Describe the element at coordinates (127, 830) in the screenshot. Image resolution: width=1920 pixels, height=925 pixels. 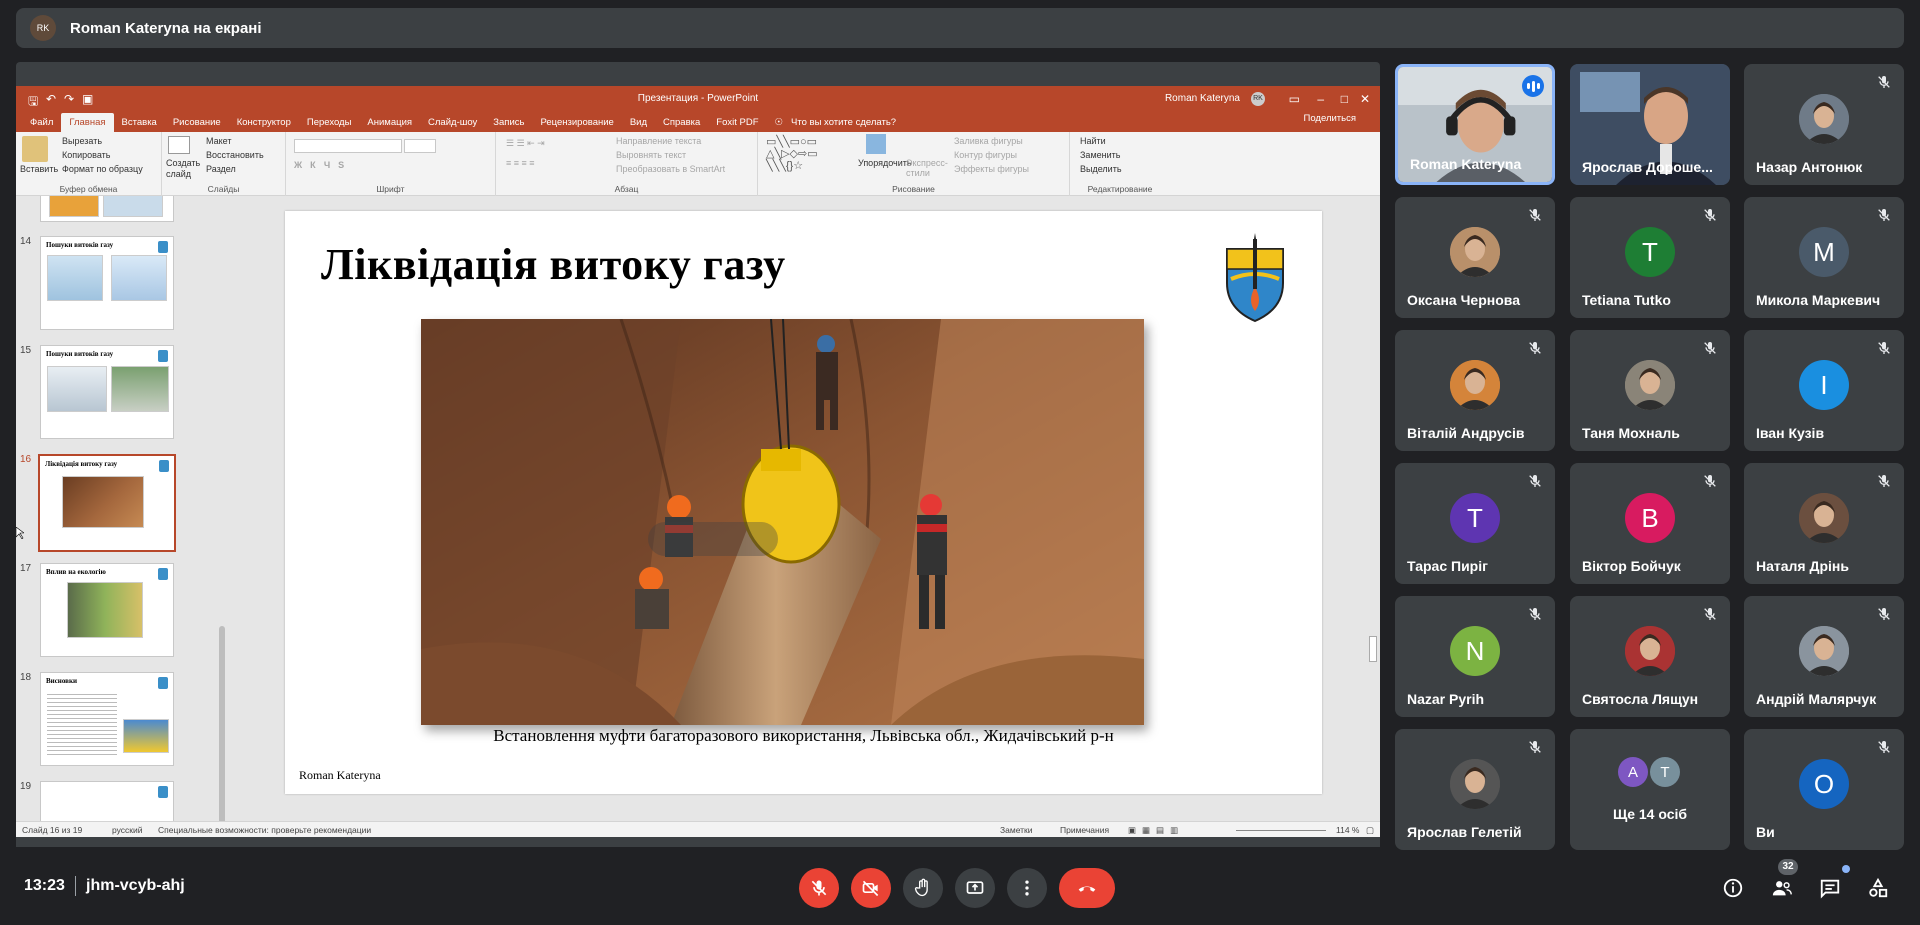
I see `language-status: русский` at that location.